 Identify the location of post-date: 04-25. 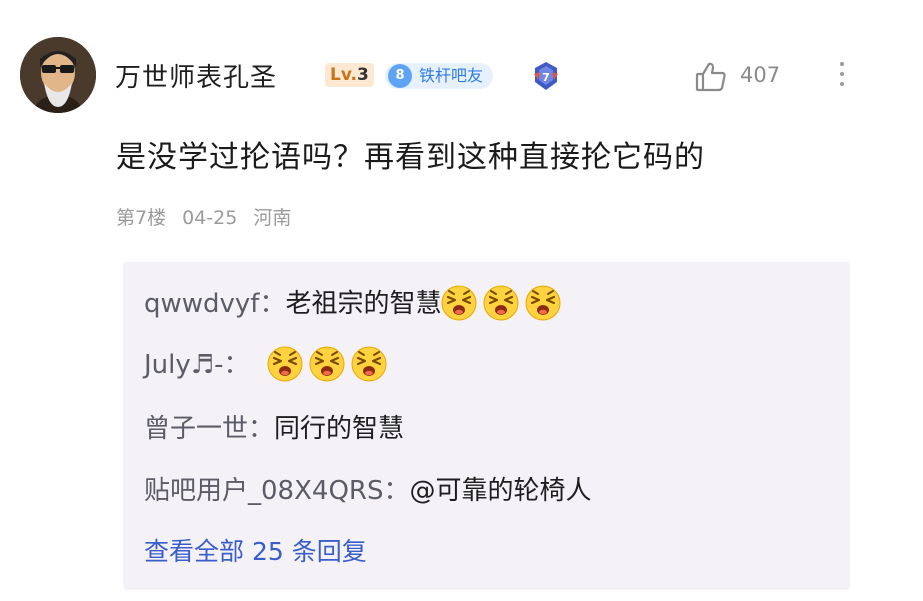
(210, 218).